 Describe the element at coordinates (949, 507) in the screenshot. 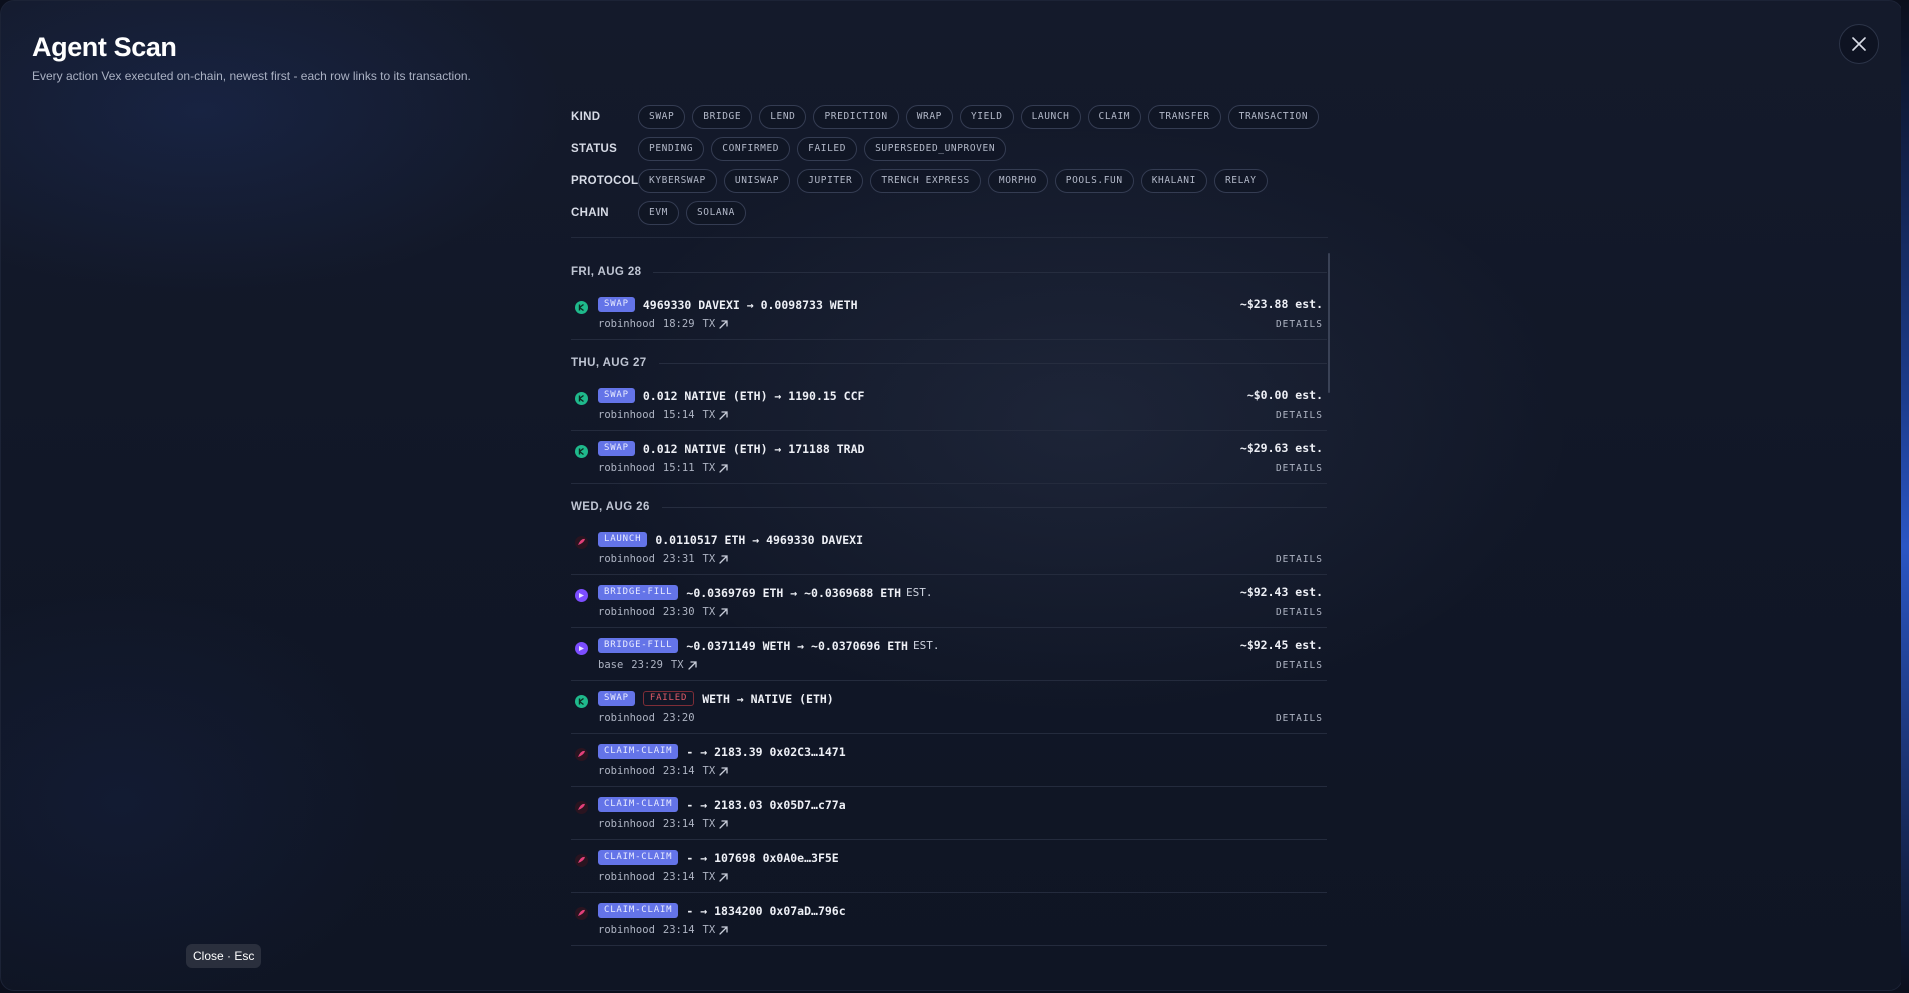

I see `day-header: WED, AUG 26` at that location.